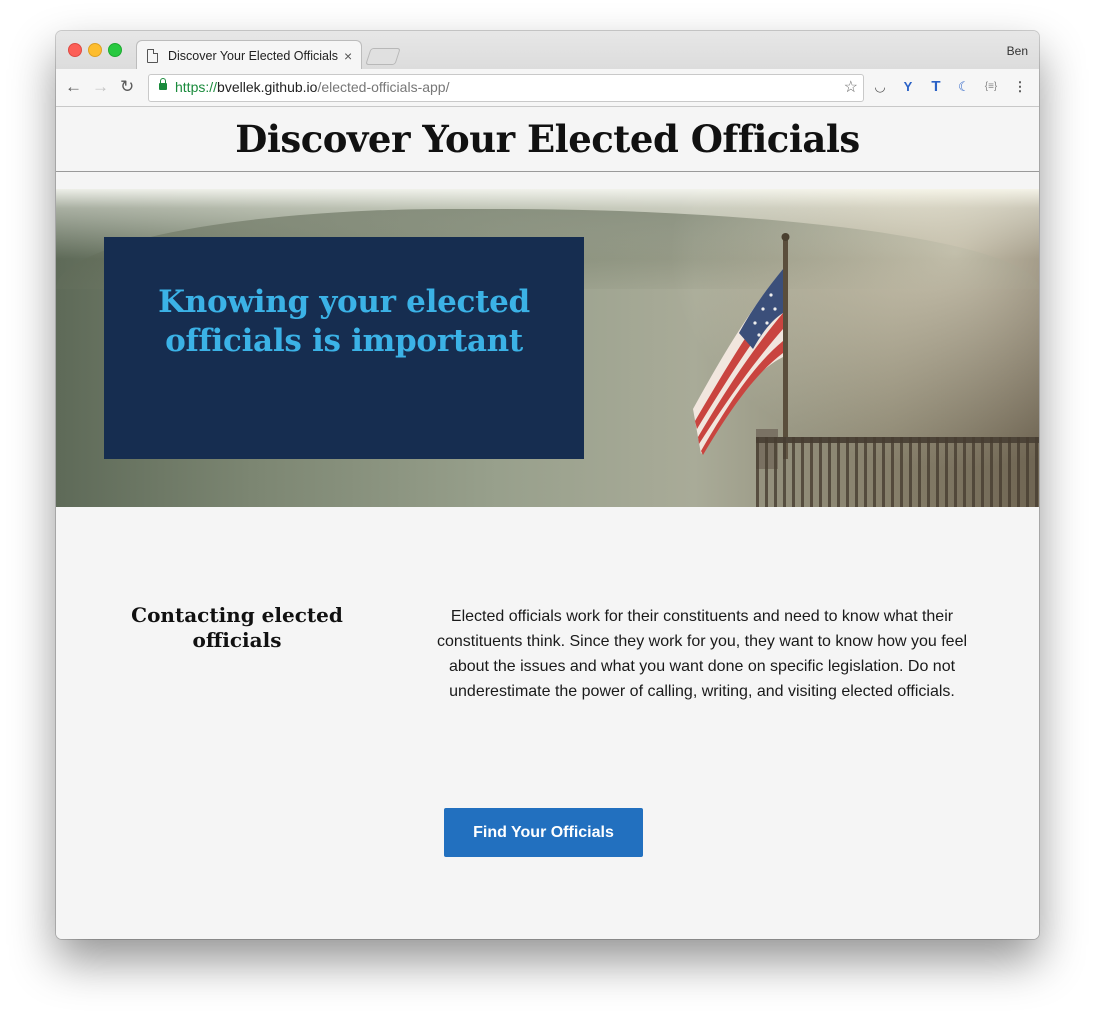 This screenshot has height=1019, width=1095. I want to click on pocket-icon: ◡, so click(880, 87).